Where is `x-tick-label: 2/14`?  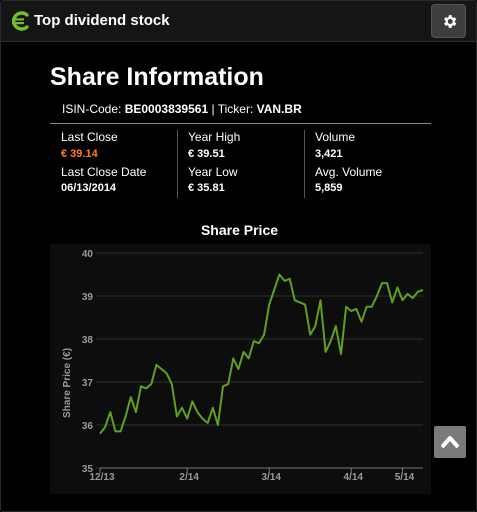 x-tick-label: 2/14 is located at coordinates (189, 477).